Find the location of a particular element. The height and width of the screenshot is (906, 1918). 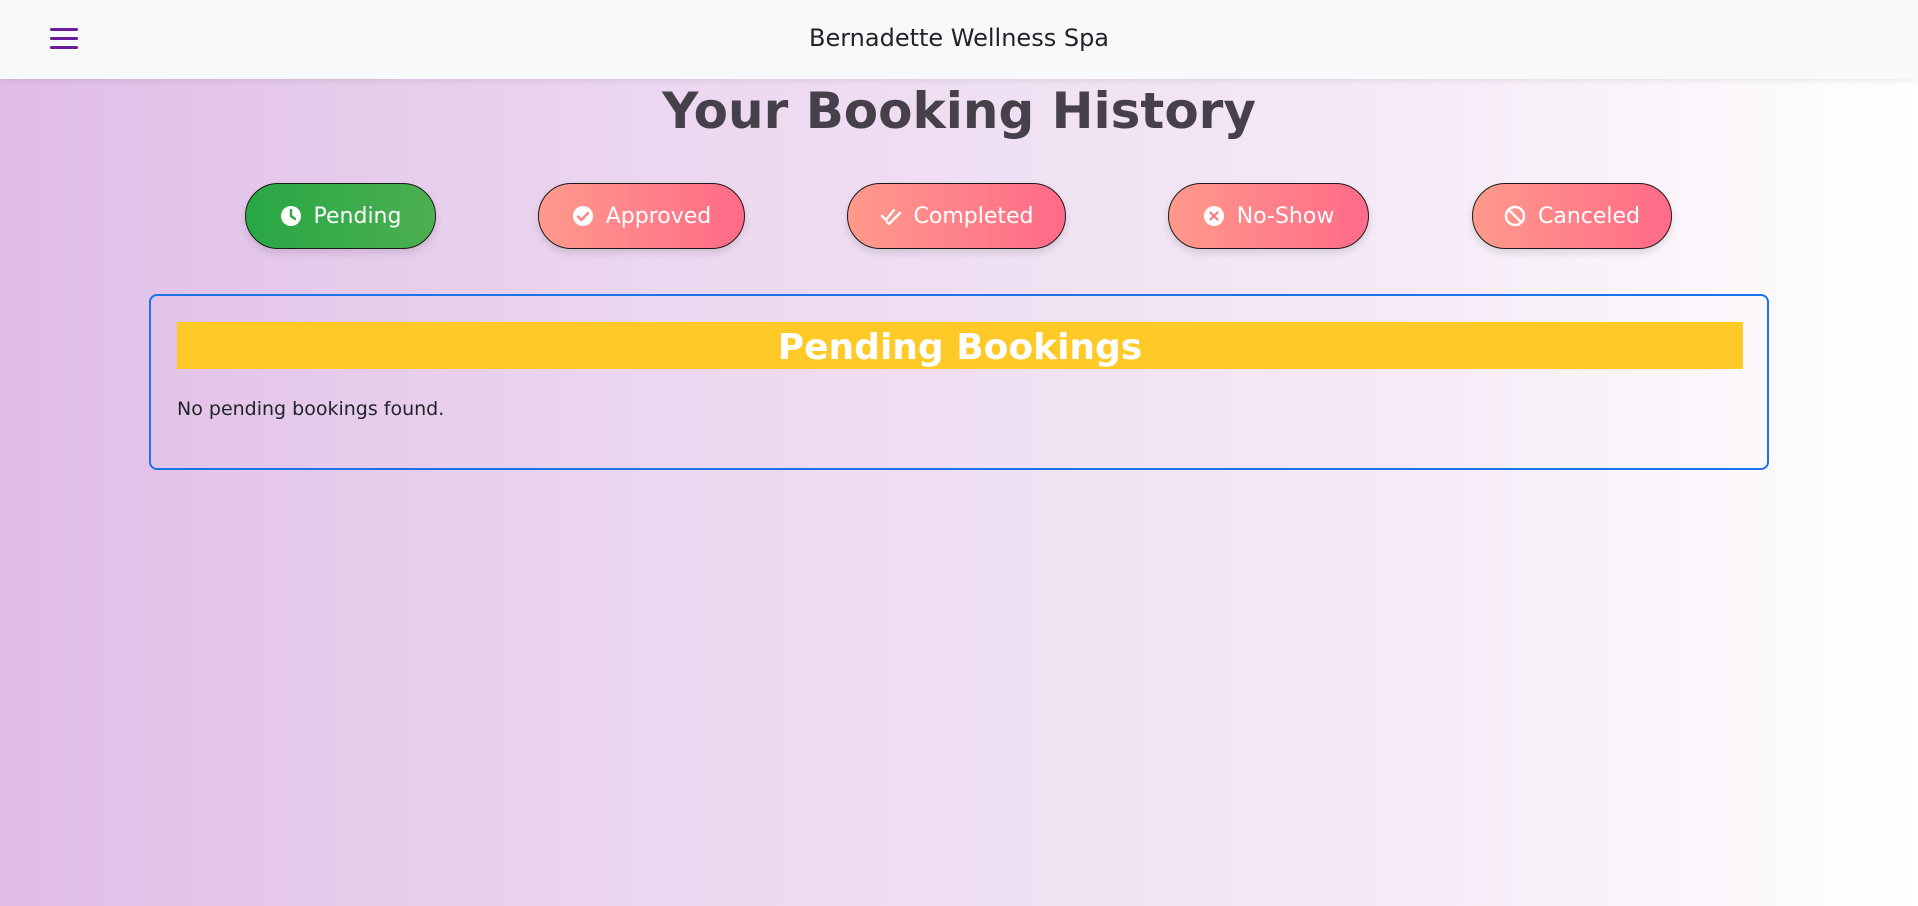

ban-icon is located at coordinates (1515, 216).